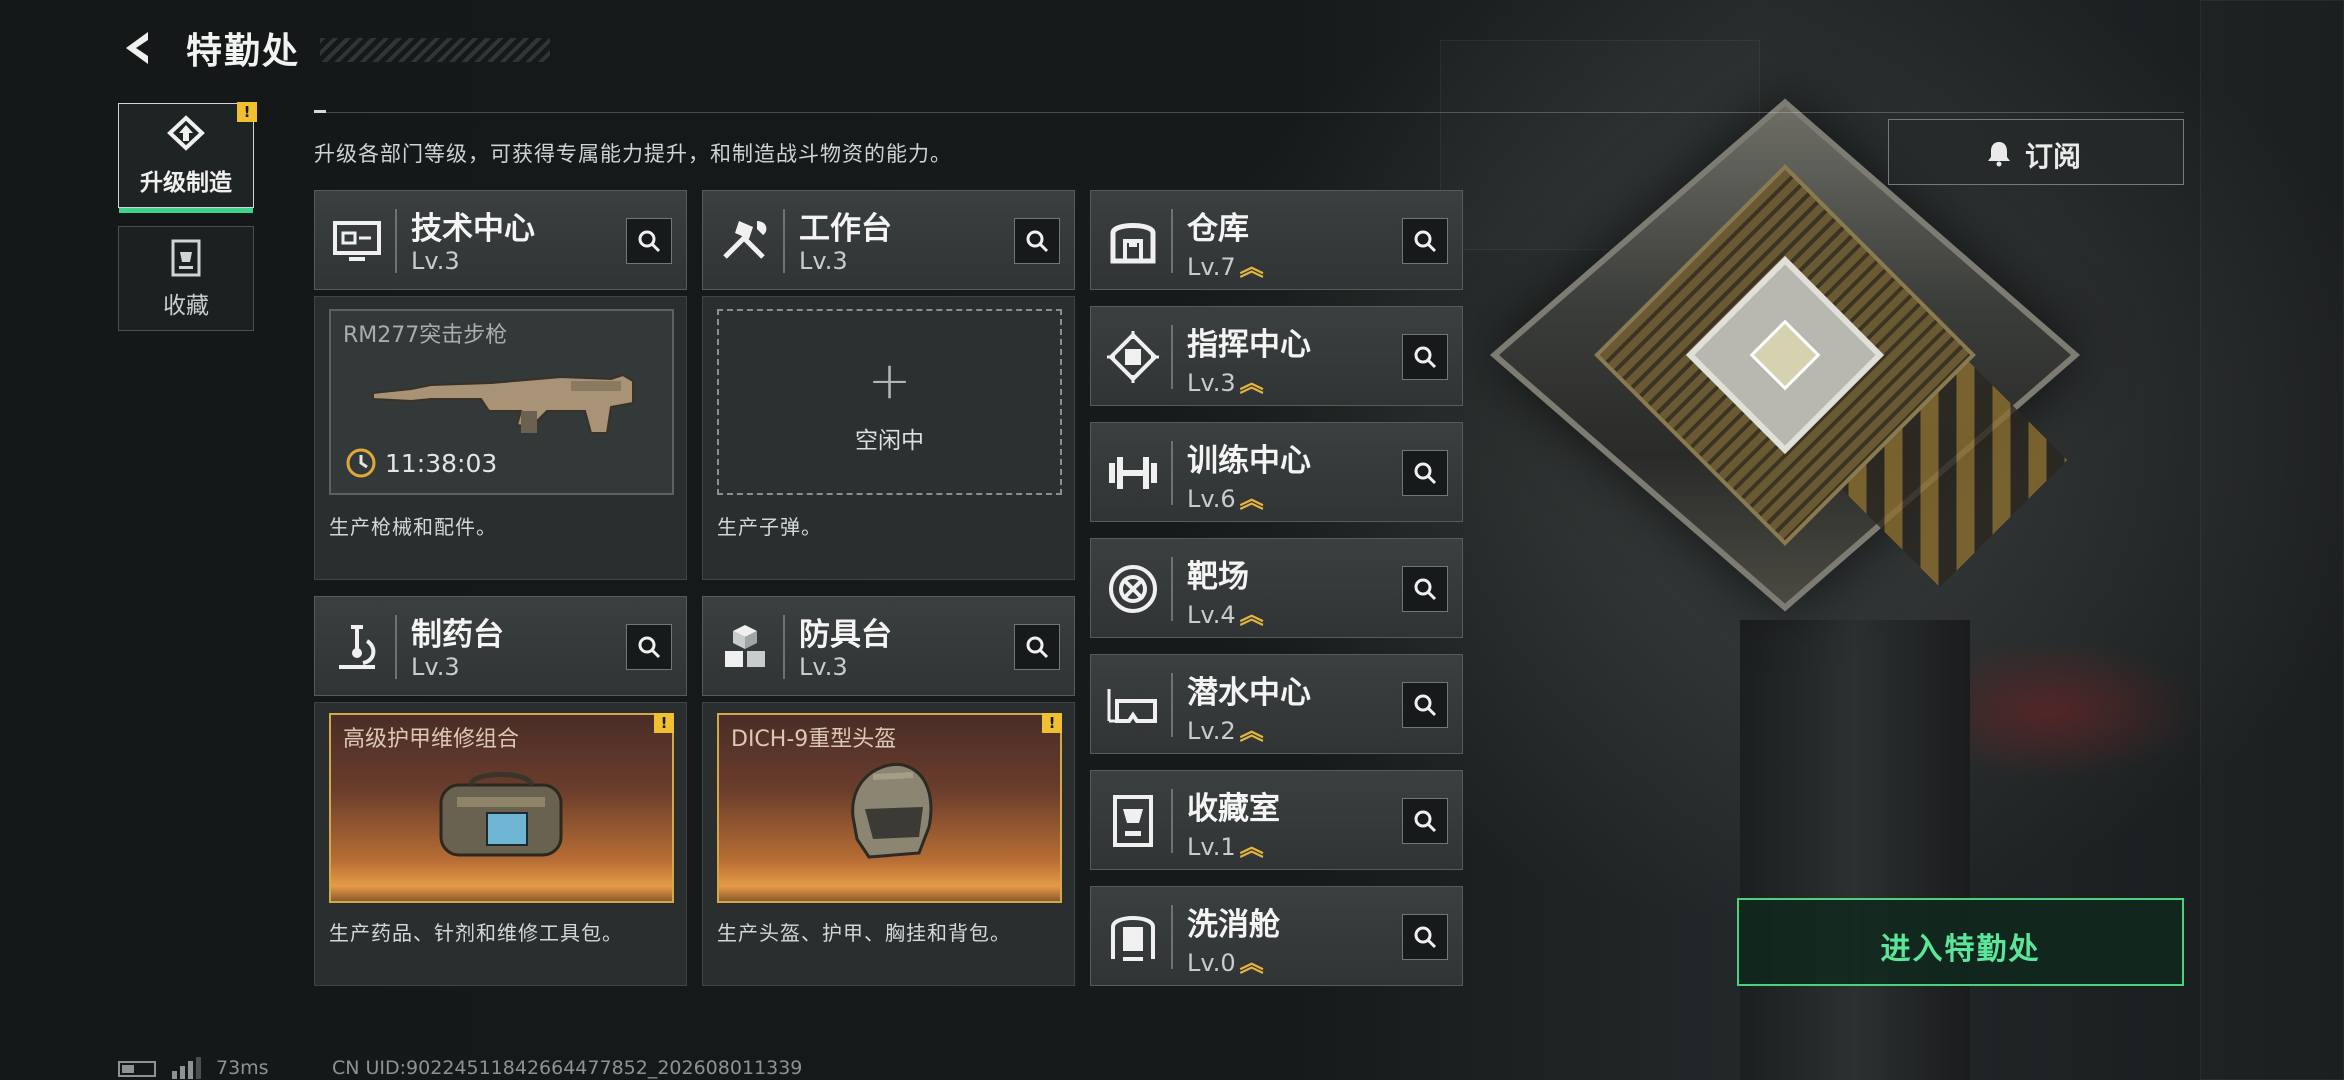  I want to click on dept-name: 工作台, so click(845, 229).